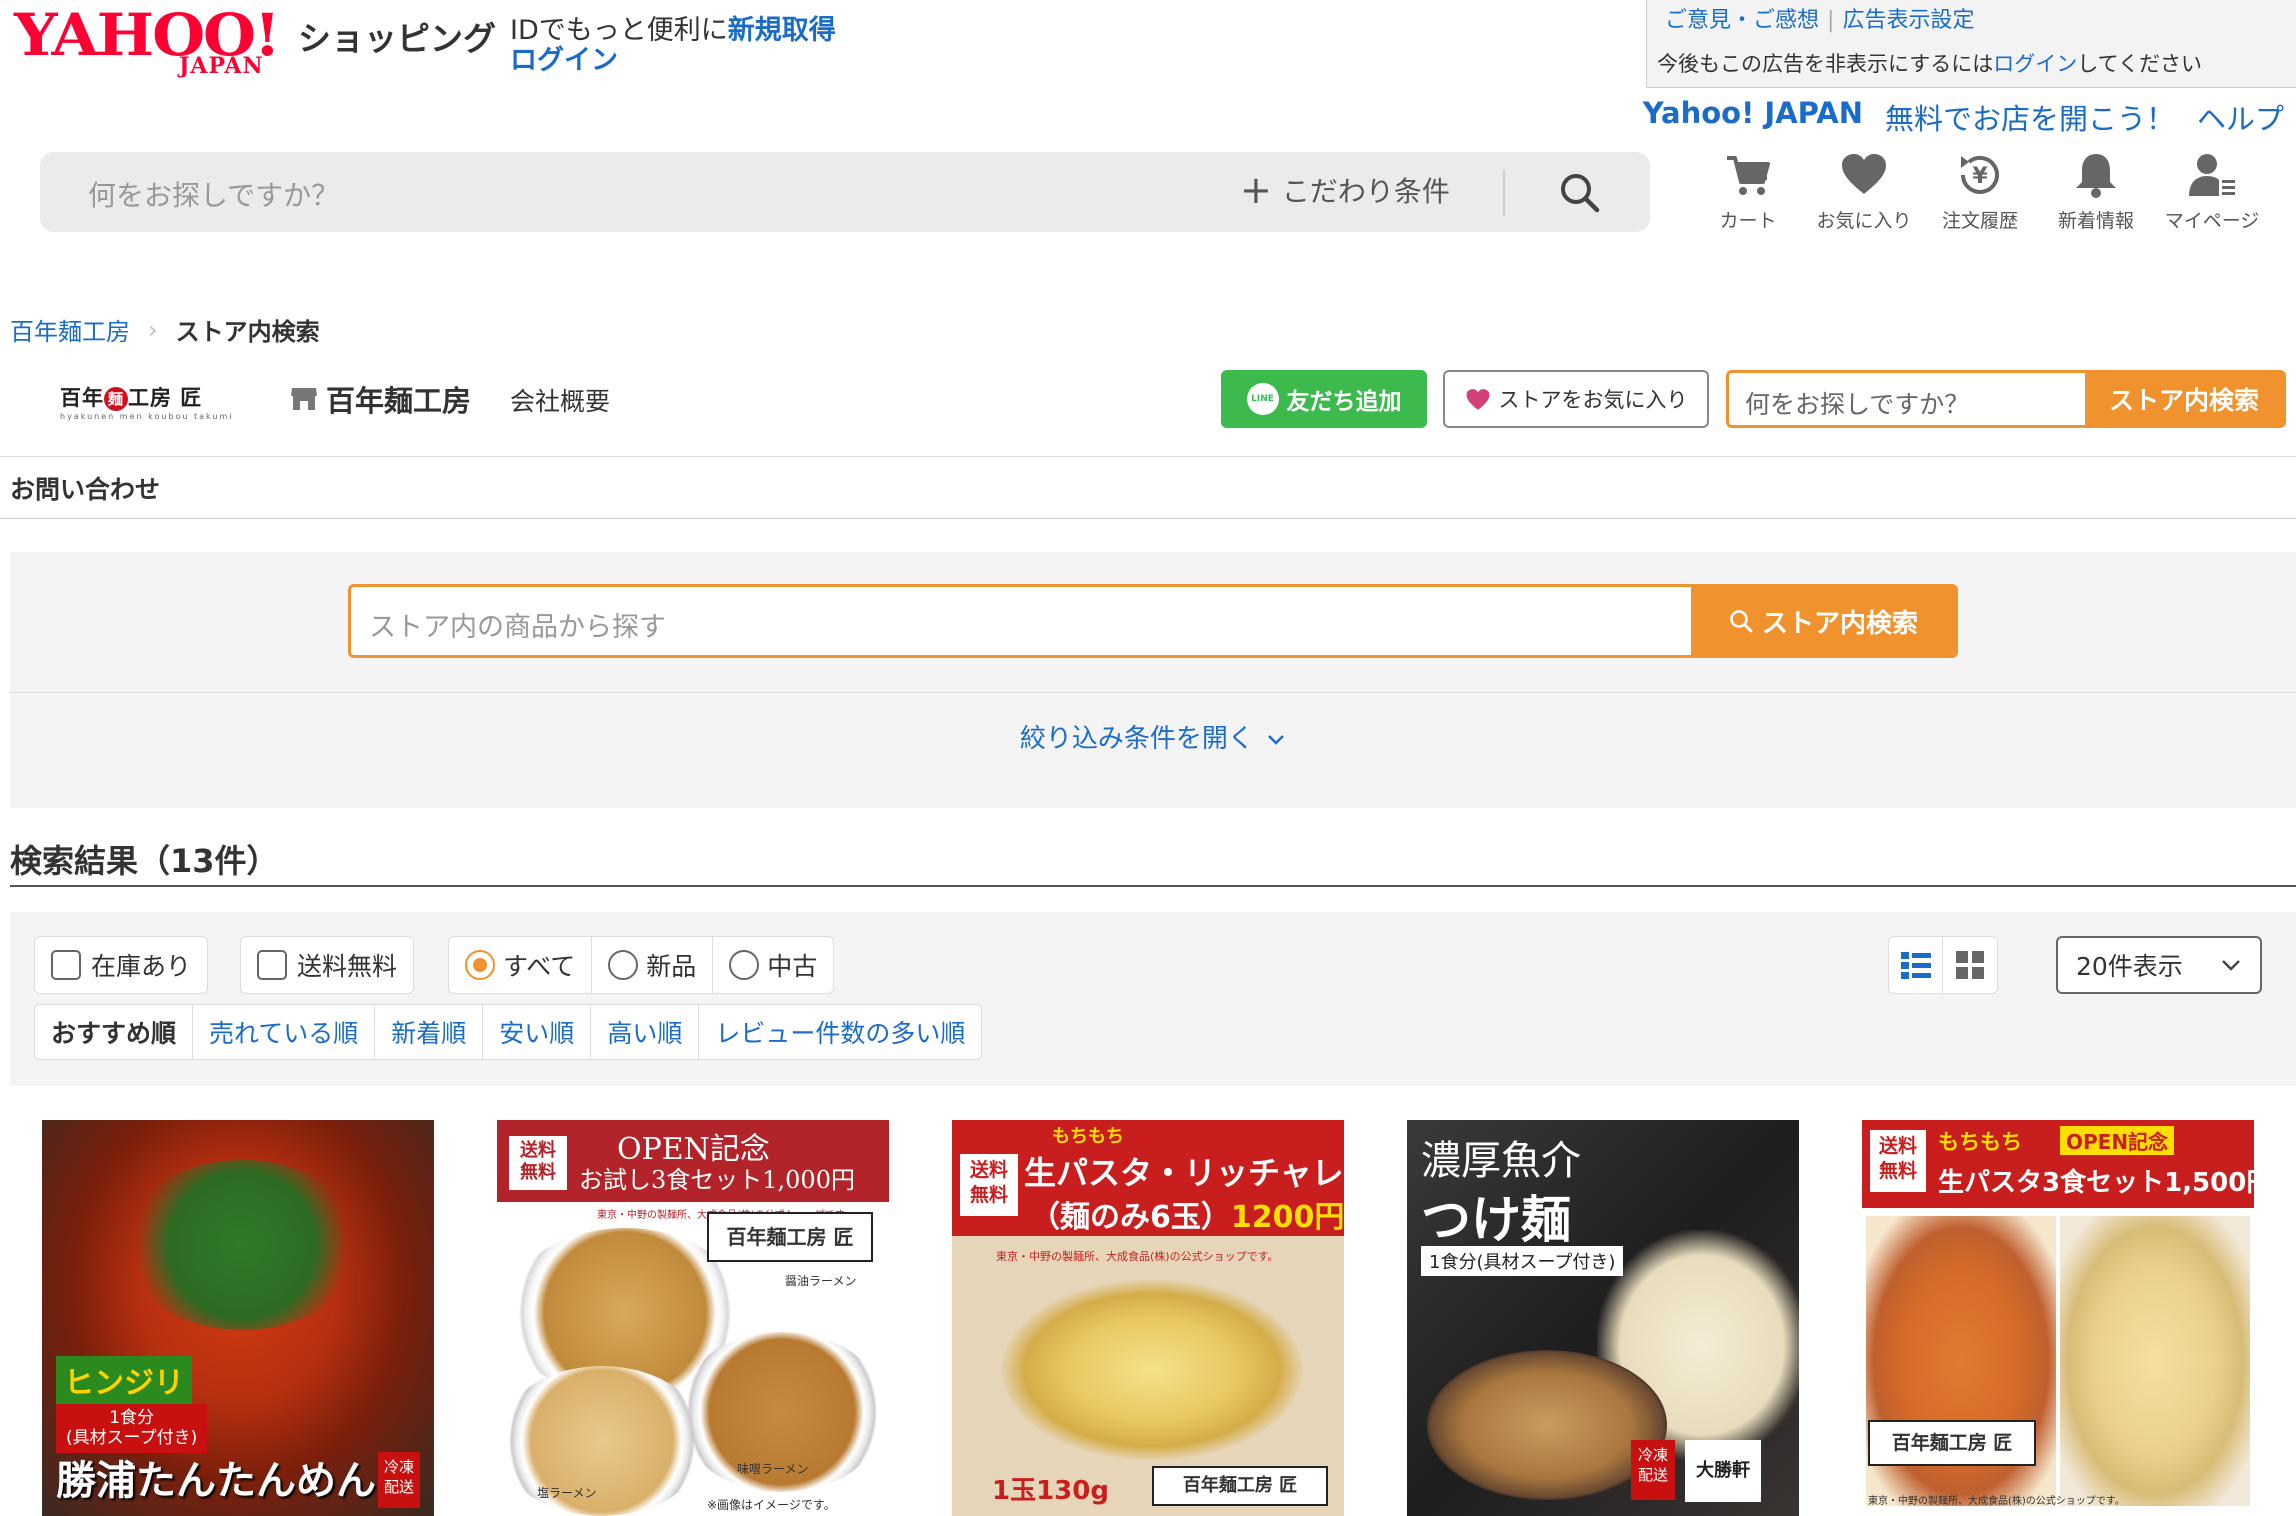 This screenshot has height=1516, width=2296. I want to click on chevron-right-icon: ›, so click(153, 329).